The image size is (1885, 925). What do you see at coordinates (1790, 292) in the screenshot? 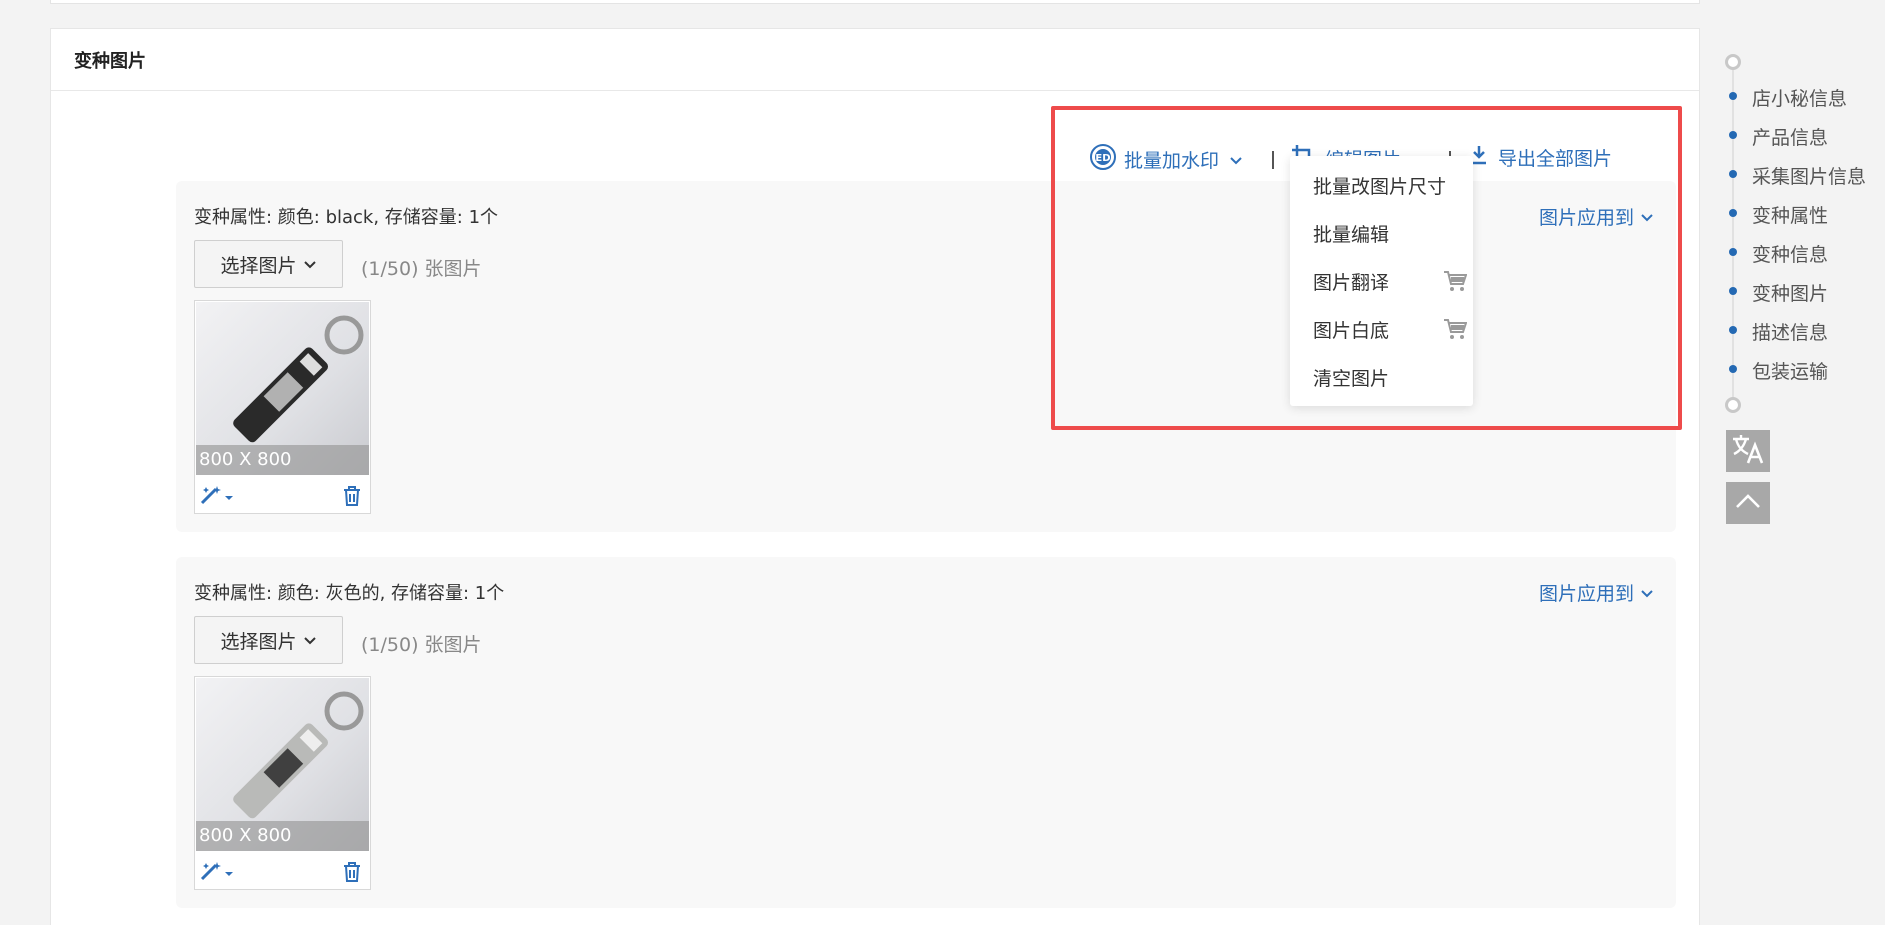
I see `nav-item-variant-images: 变种图片` at bounding box center [1790, 292].